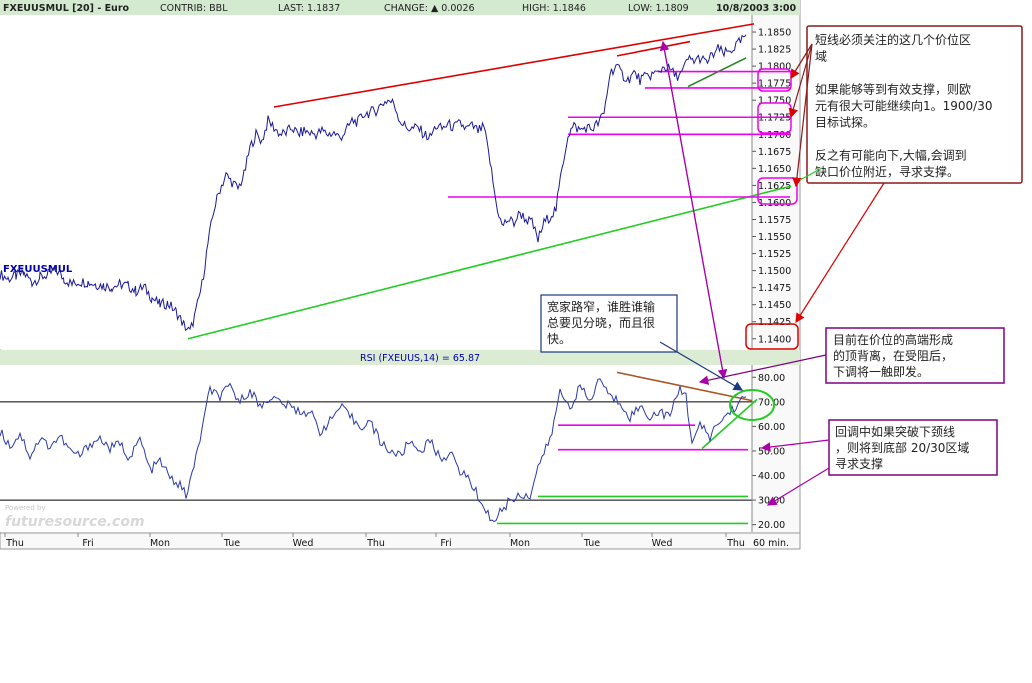  What do you see at coordinates (771, 476) in the screenshot?
I see `rsi-tick-label: 40.00` at bounding box center [771, 476].